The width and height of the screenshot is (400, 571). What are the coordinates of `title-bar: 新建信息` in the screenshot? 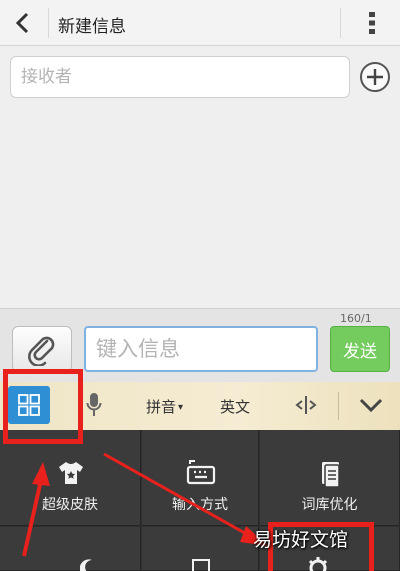 It's located at (200, 23).